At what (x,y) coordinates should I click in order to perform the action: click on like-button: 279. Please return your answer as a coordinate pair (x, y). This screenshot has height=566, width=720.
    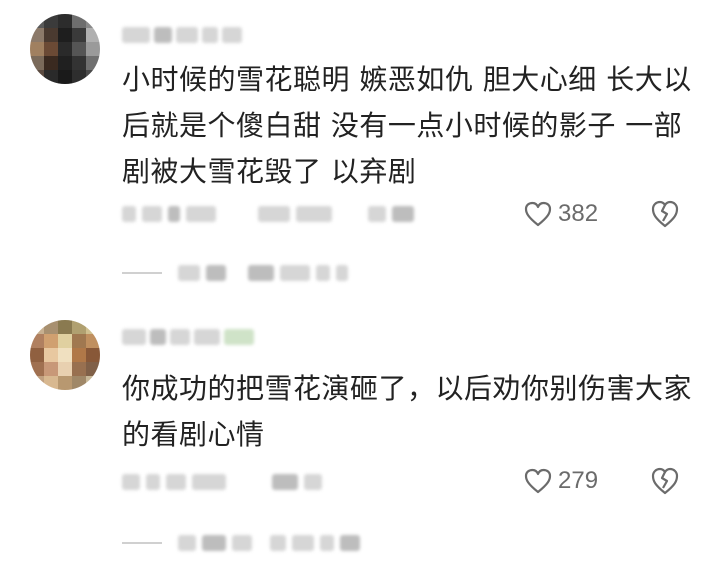
    Looking at the image, I should click on (561, 481).